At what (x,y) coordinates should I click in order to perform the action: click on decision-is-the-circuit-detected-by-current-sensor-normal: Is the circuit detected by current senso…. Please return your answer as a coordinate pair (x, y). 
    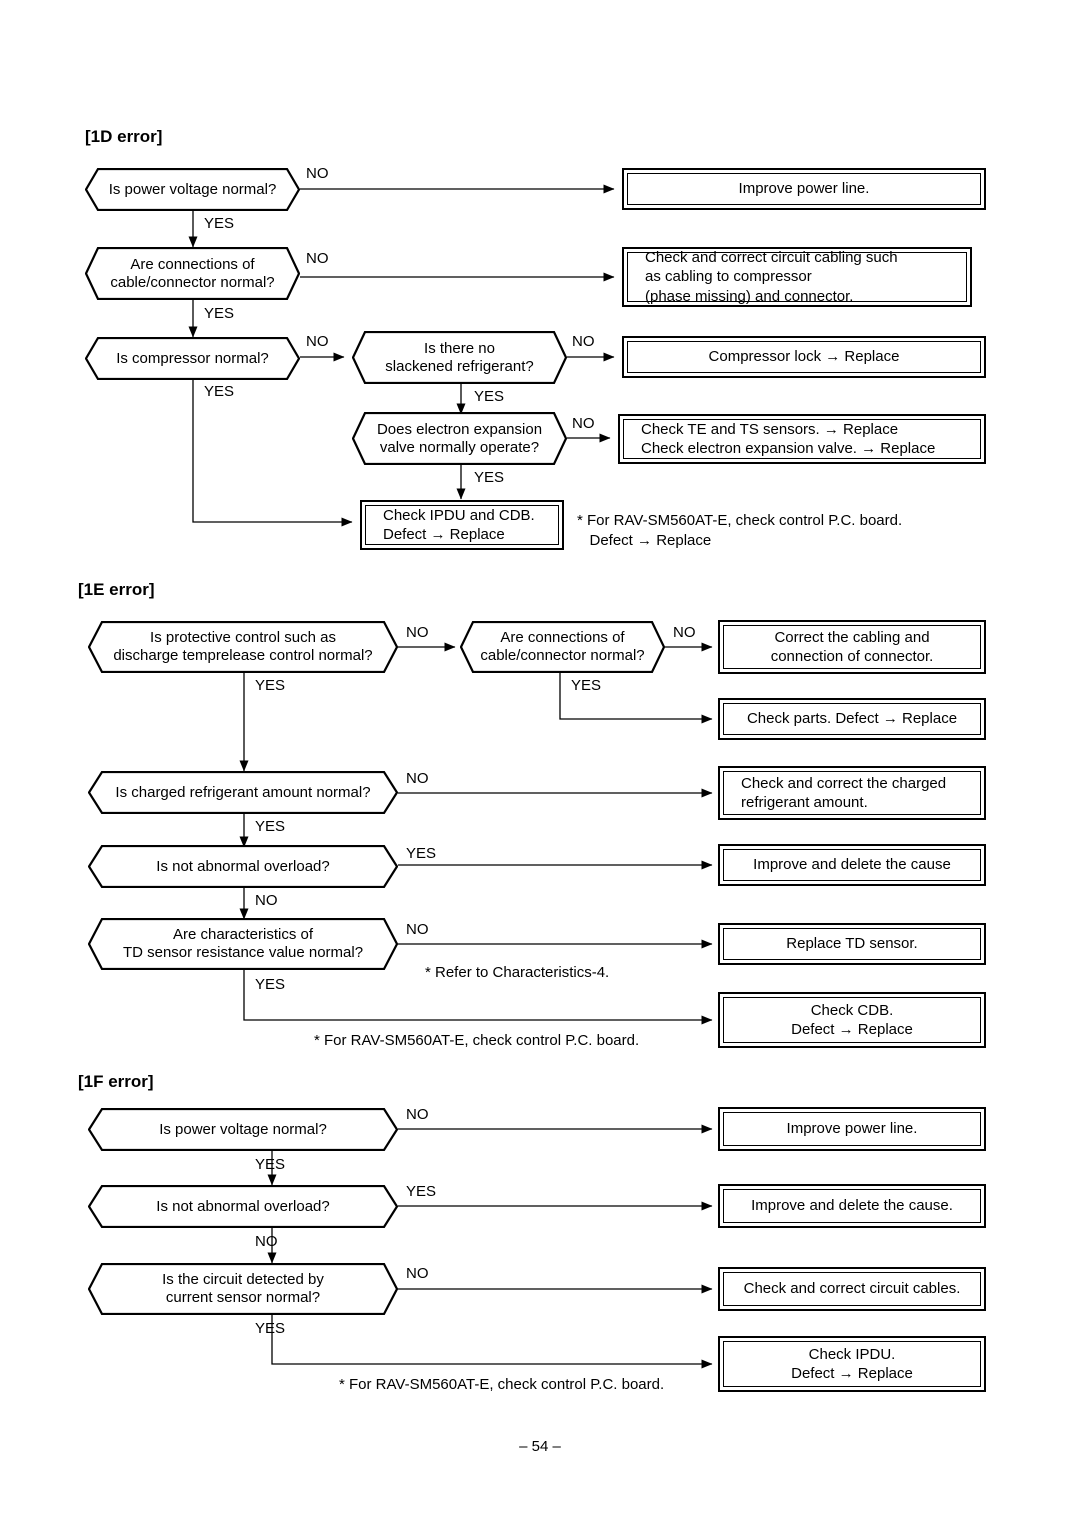
    Looking at the image, I should click on (243, 1289).